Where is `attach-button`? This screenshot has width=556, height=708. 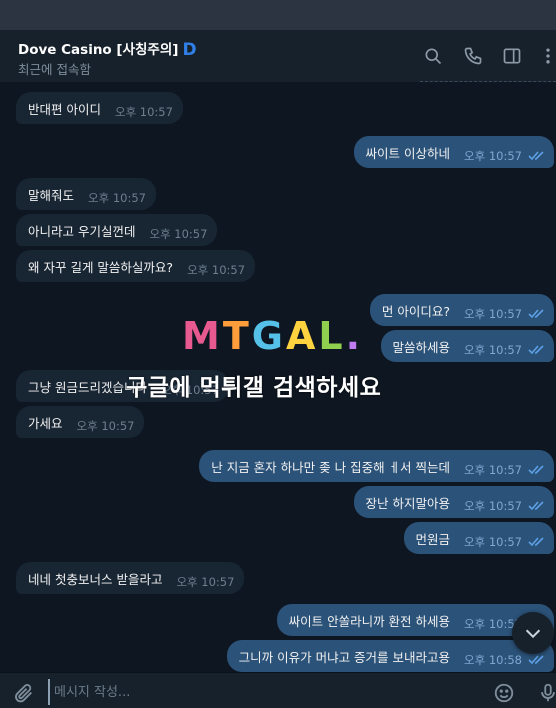
attach-button is located at coordinates (24, 693).